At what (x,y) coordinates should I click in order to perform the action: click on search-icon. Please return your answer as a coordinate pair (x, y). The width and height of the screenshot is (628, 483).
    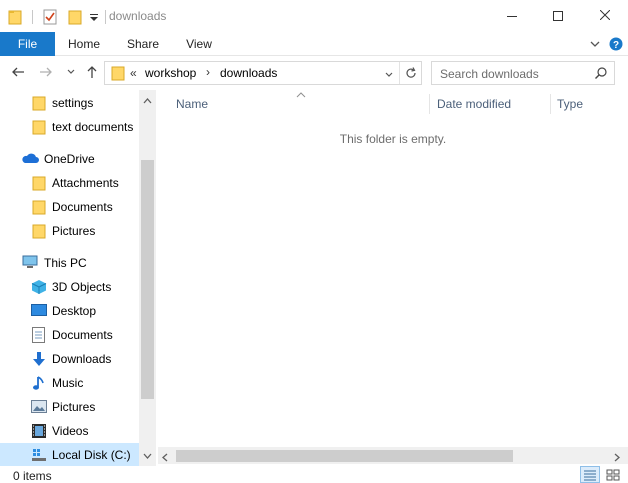
    Looking at the image, I should click on (601, 74).